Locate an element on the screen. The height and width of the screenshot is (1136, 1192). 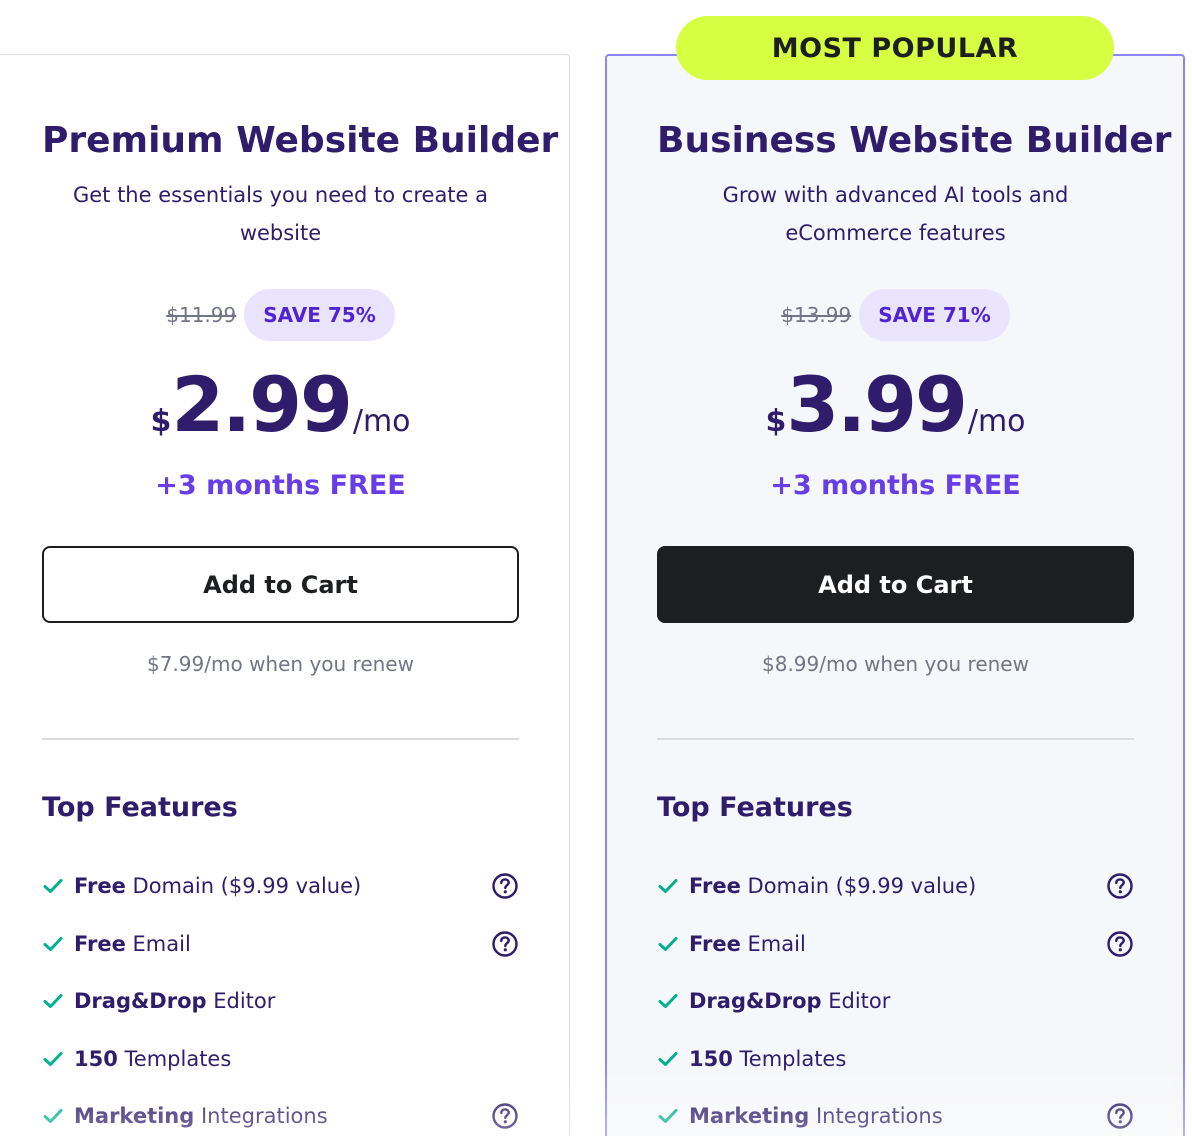
price: $ 3.99 /mo is located at coordinates (895, 405).